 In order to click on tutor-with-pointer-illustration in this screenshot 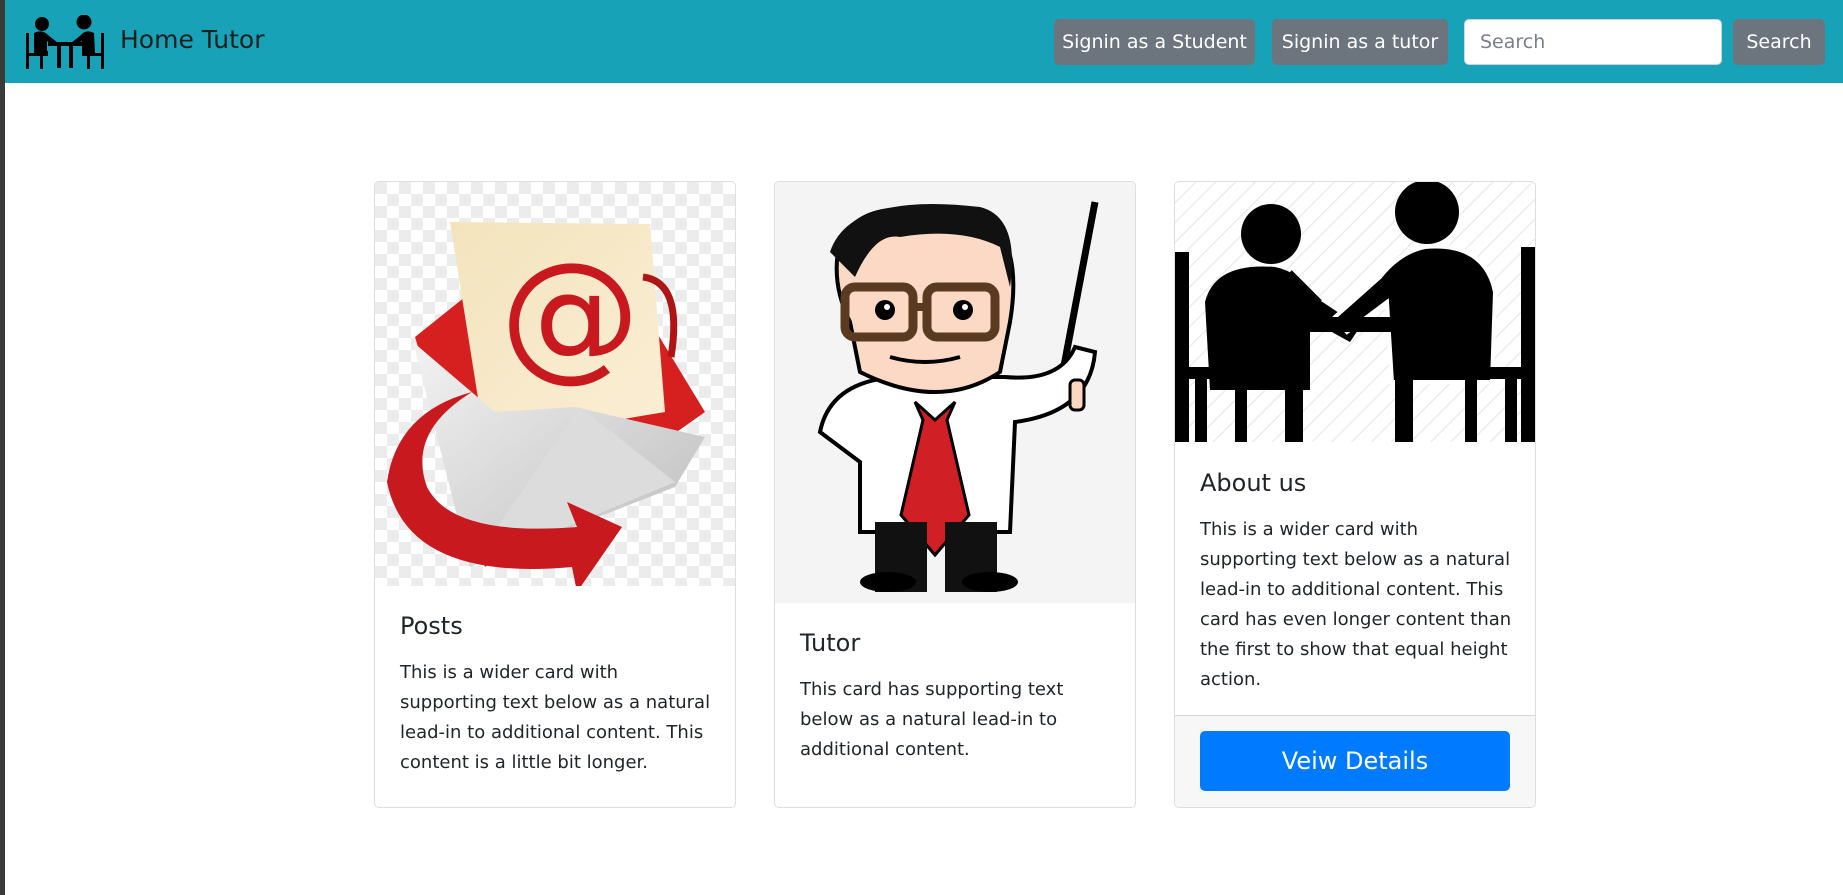, I will do `click(955, 392)`.